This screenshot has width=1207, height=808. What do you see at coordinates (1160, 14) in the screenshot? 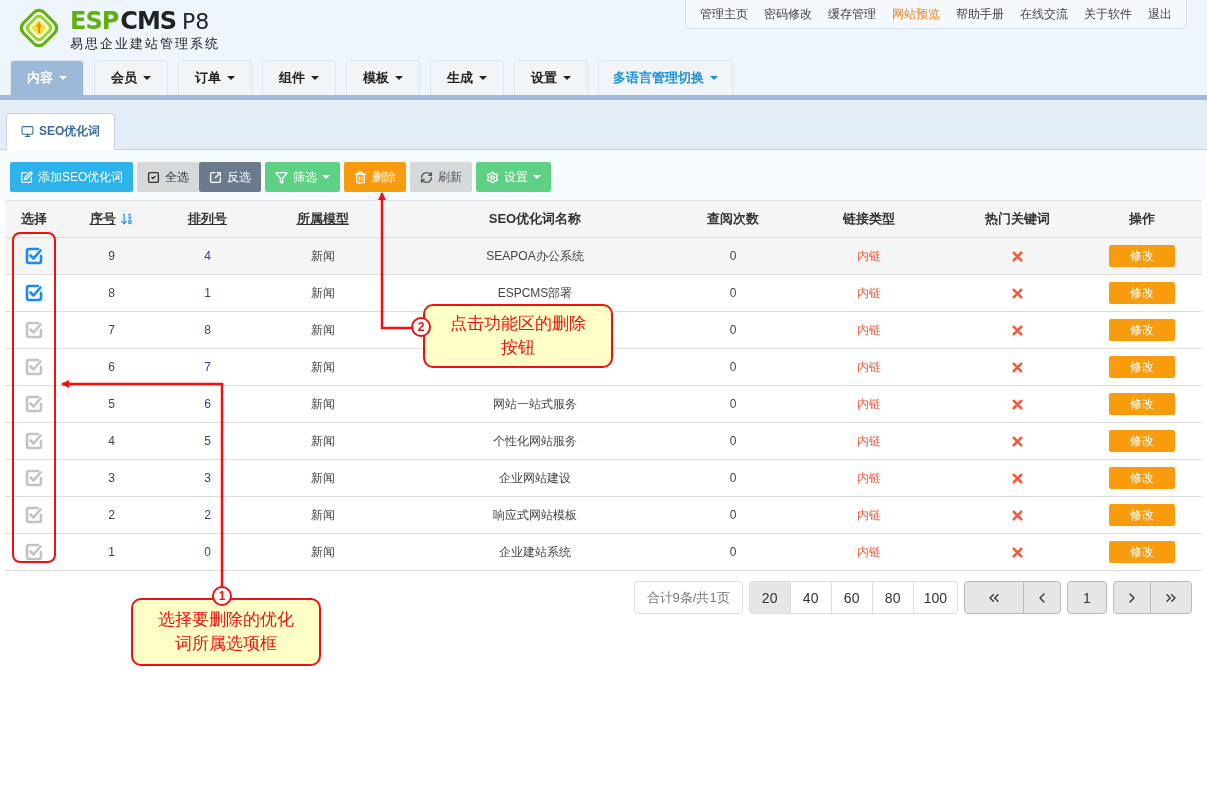
I see `top-link: 退出` at bounding box center [1160, 14].